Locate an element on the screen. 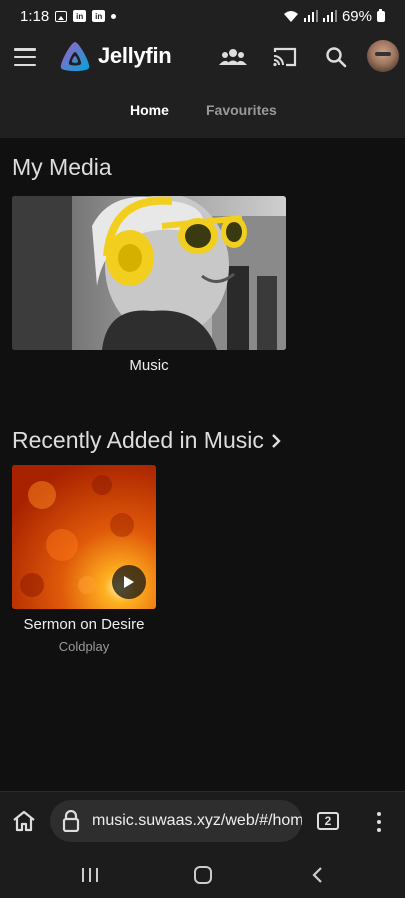 Image resolution: width=405 pixels, height=898 pixels. tab-favourites: Favourites is located at coordinates (241, 110).